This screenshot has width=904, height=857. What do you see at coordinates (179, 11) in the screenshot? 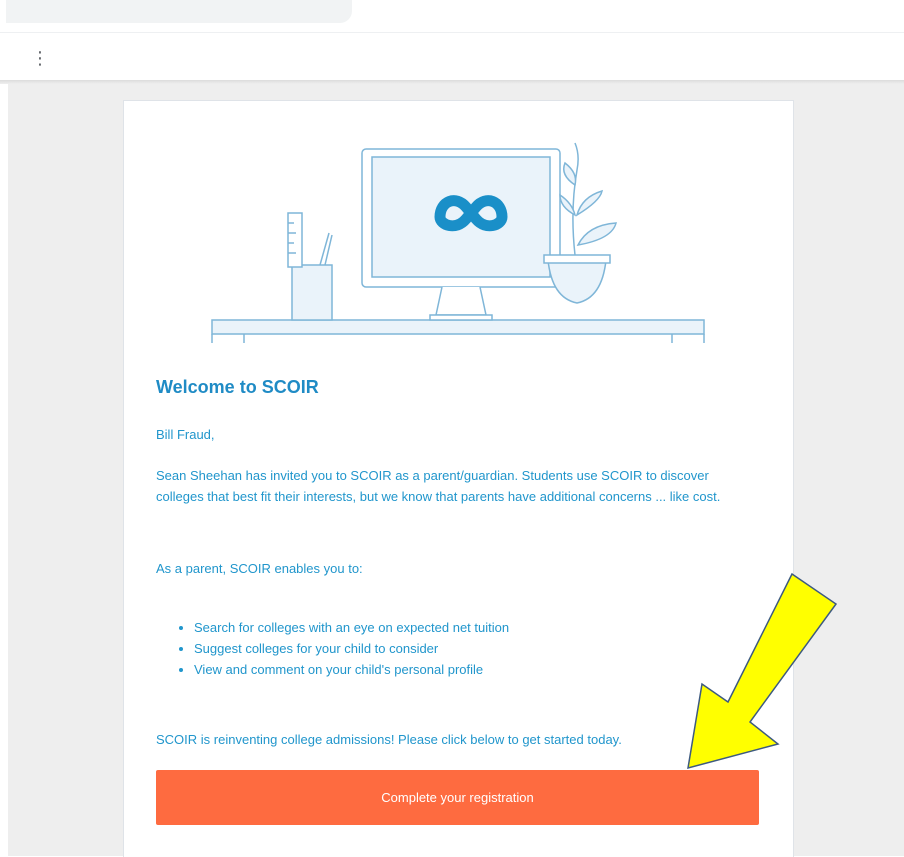
I see `search-bar` at bounding box center [179, 11].